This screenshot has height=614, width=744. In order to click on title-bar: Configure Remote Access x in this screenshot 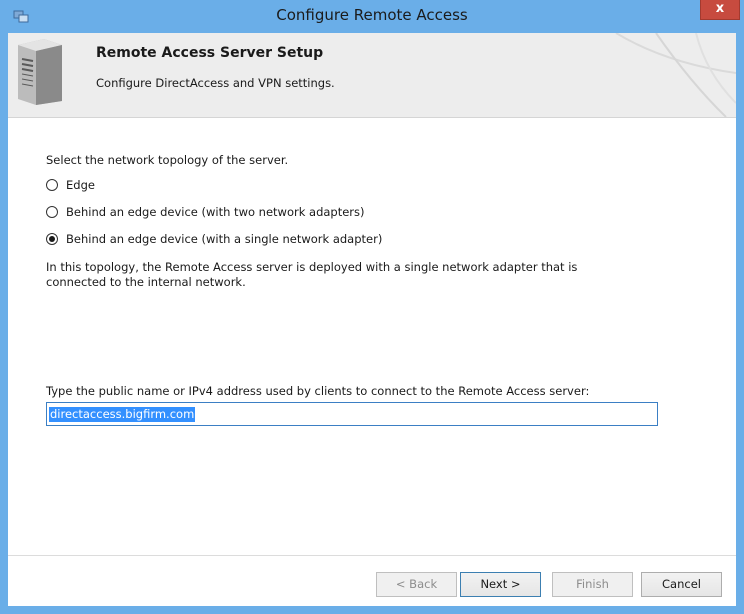, I will do `click(372, 16)`.